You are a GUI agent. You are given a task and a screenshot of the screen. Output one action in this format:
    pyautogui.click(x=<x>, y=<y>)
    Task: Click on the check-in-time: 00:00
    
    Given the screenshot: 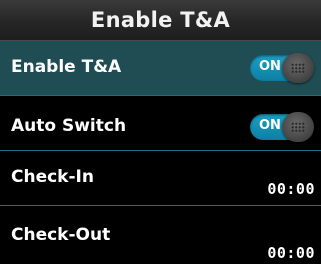 What is the action you would take?
    pyautogui.click(x=291, y=189)
    